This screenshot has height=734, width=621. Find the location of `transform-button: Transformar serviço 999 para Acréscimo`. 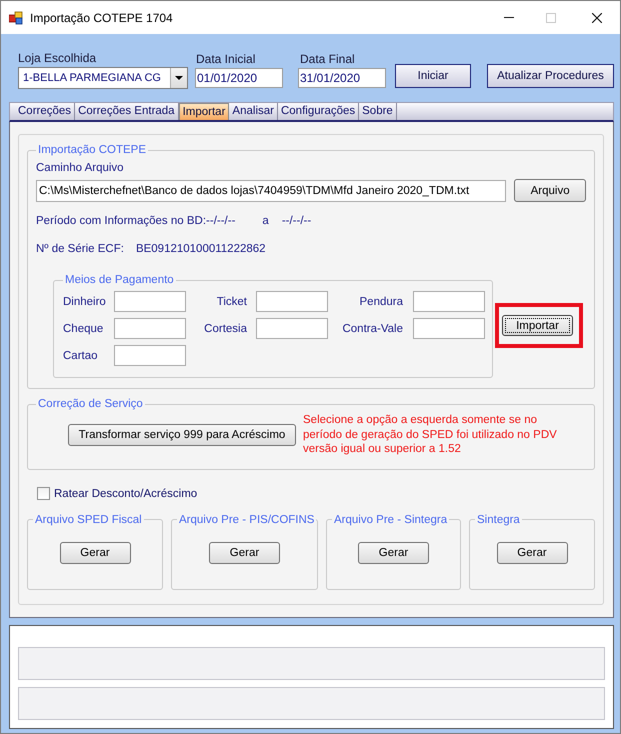

transform-button: Transformar serviço 999 para Acréscimo is located at coordinates (182, 435).